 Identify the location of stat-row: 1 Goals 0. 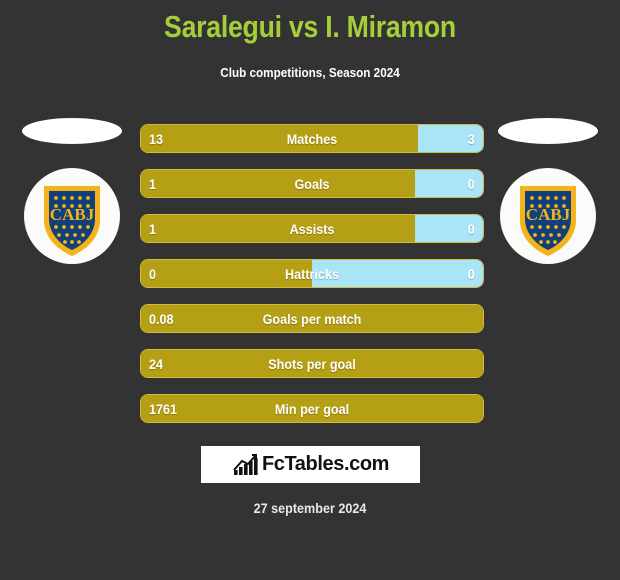
(312, 183).